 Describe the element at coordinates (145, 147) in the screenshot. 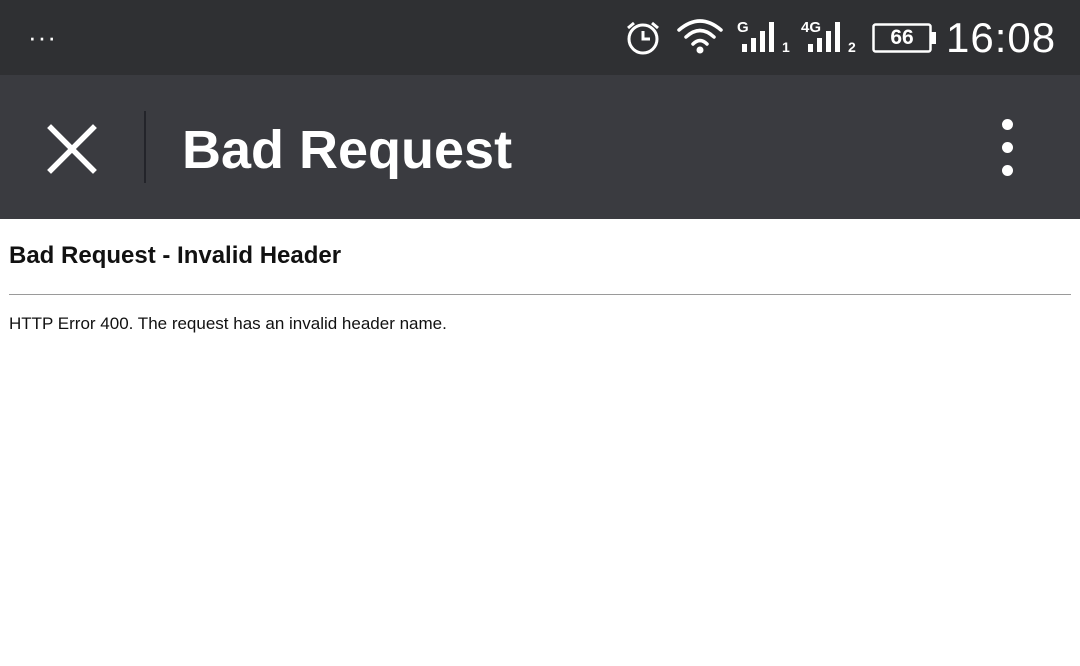

I see `toolbar-divider` at that location.